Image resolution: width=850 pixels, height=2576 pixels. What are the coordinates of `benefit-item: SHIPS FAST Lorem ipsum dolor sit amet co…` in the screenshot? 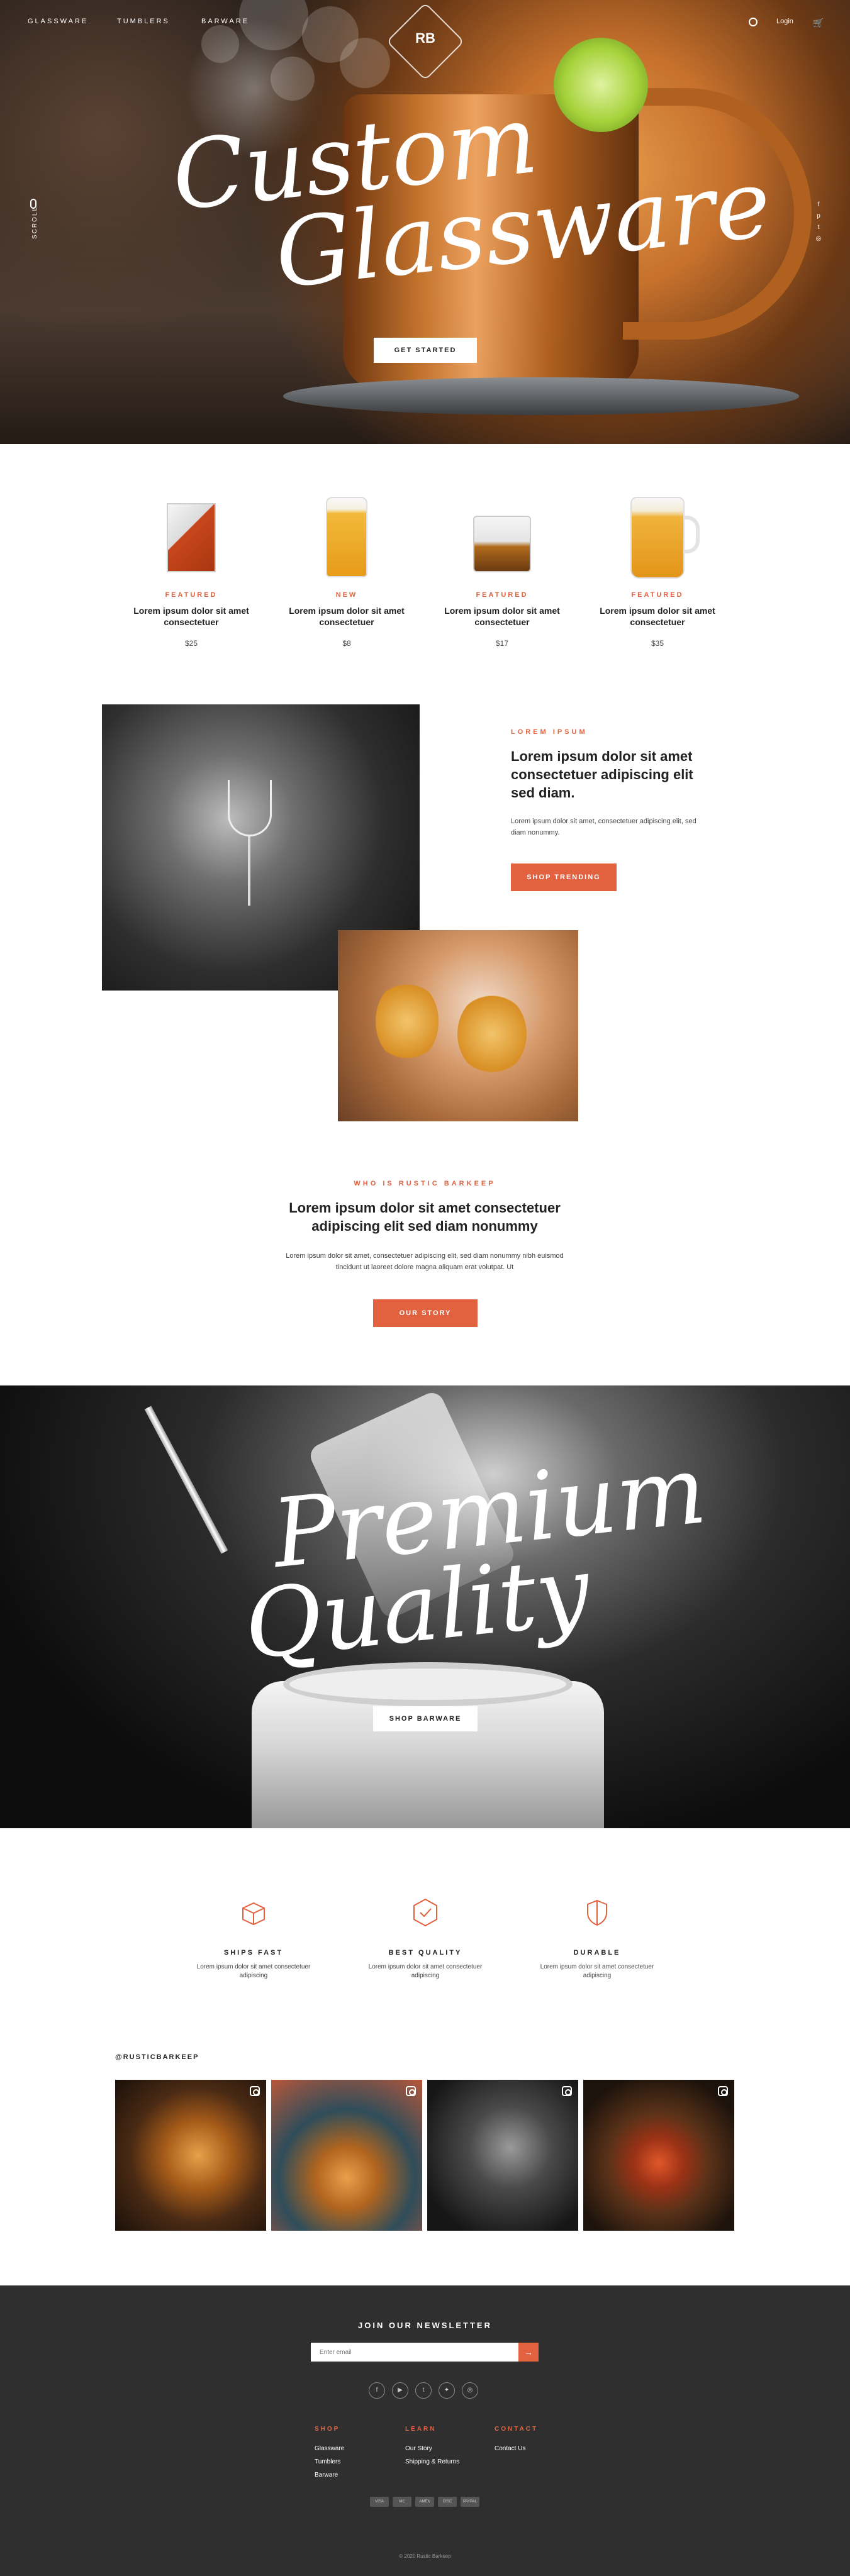 It's located at (253, 1938).